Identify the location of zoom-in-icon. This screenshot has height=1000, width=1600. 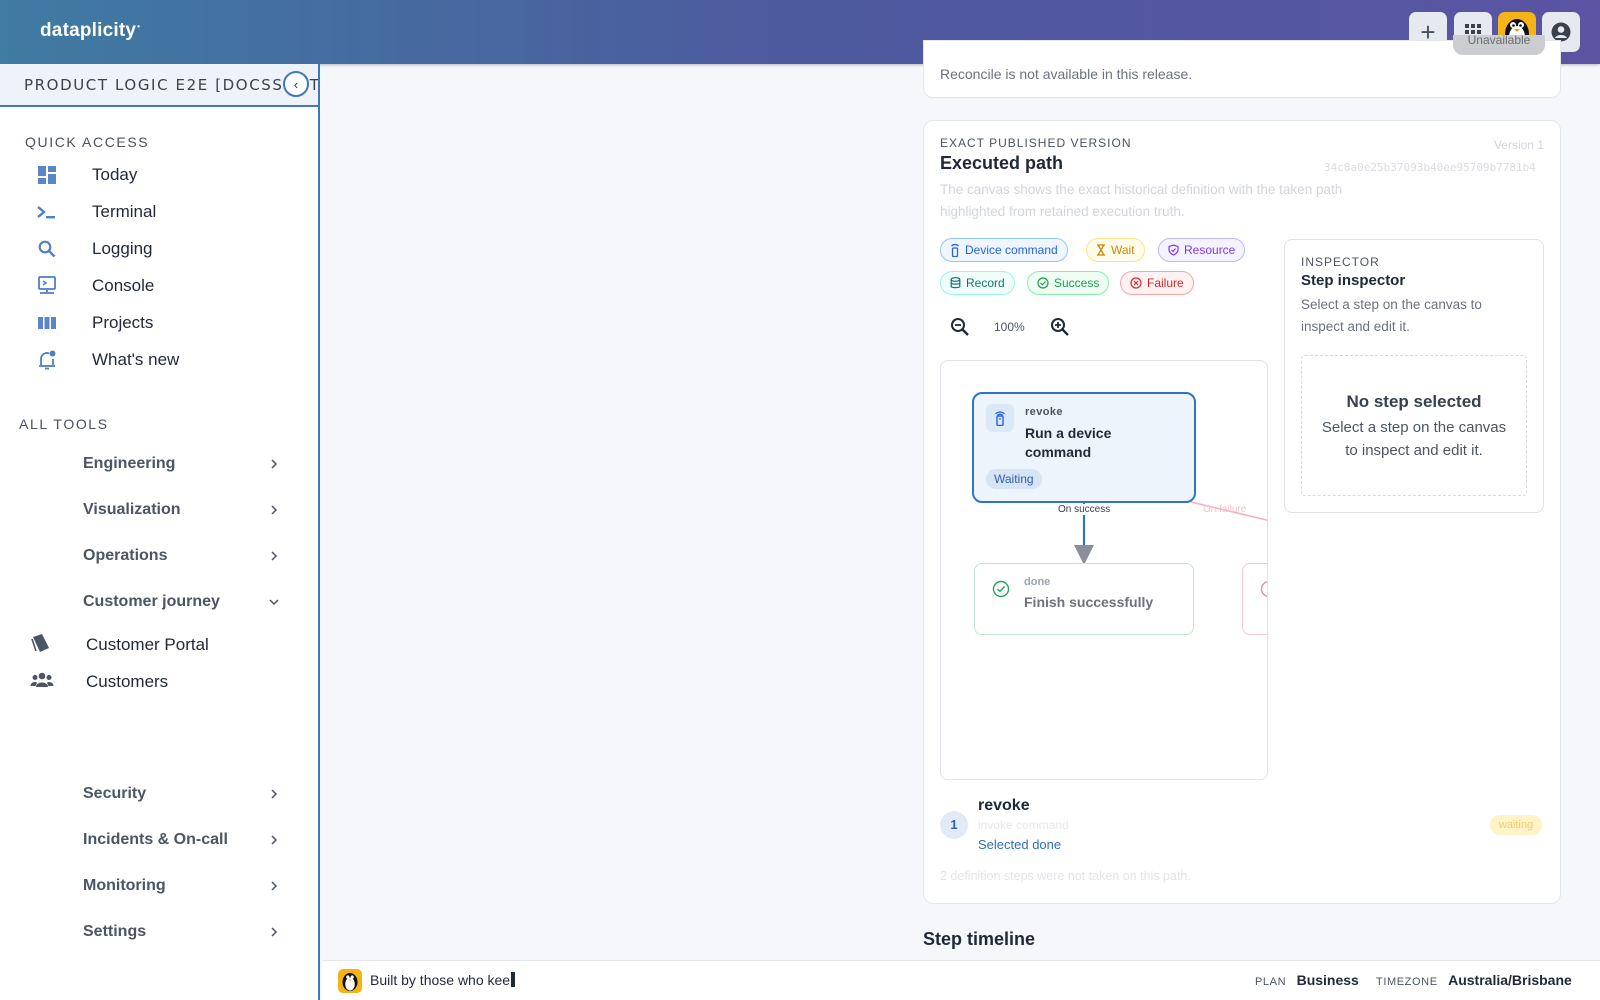
(1060, 327).